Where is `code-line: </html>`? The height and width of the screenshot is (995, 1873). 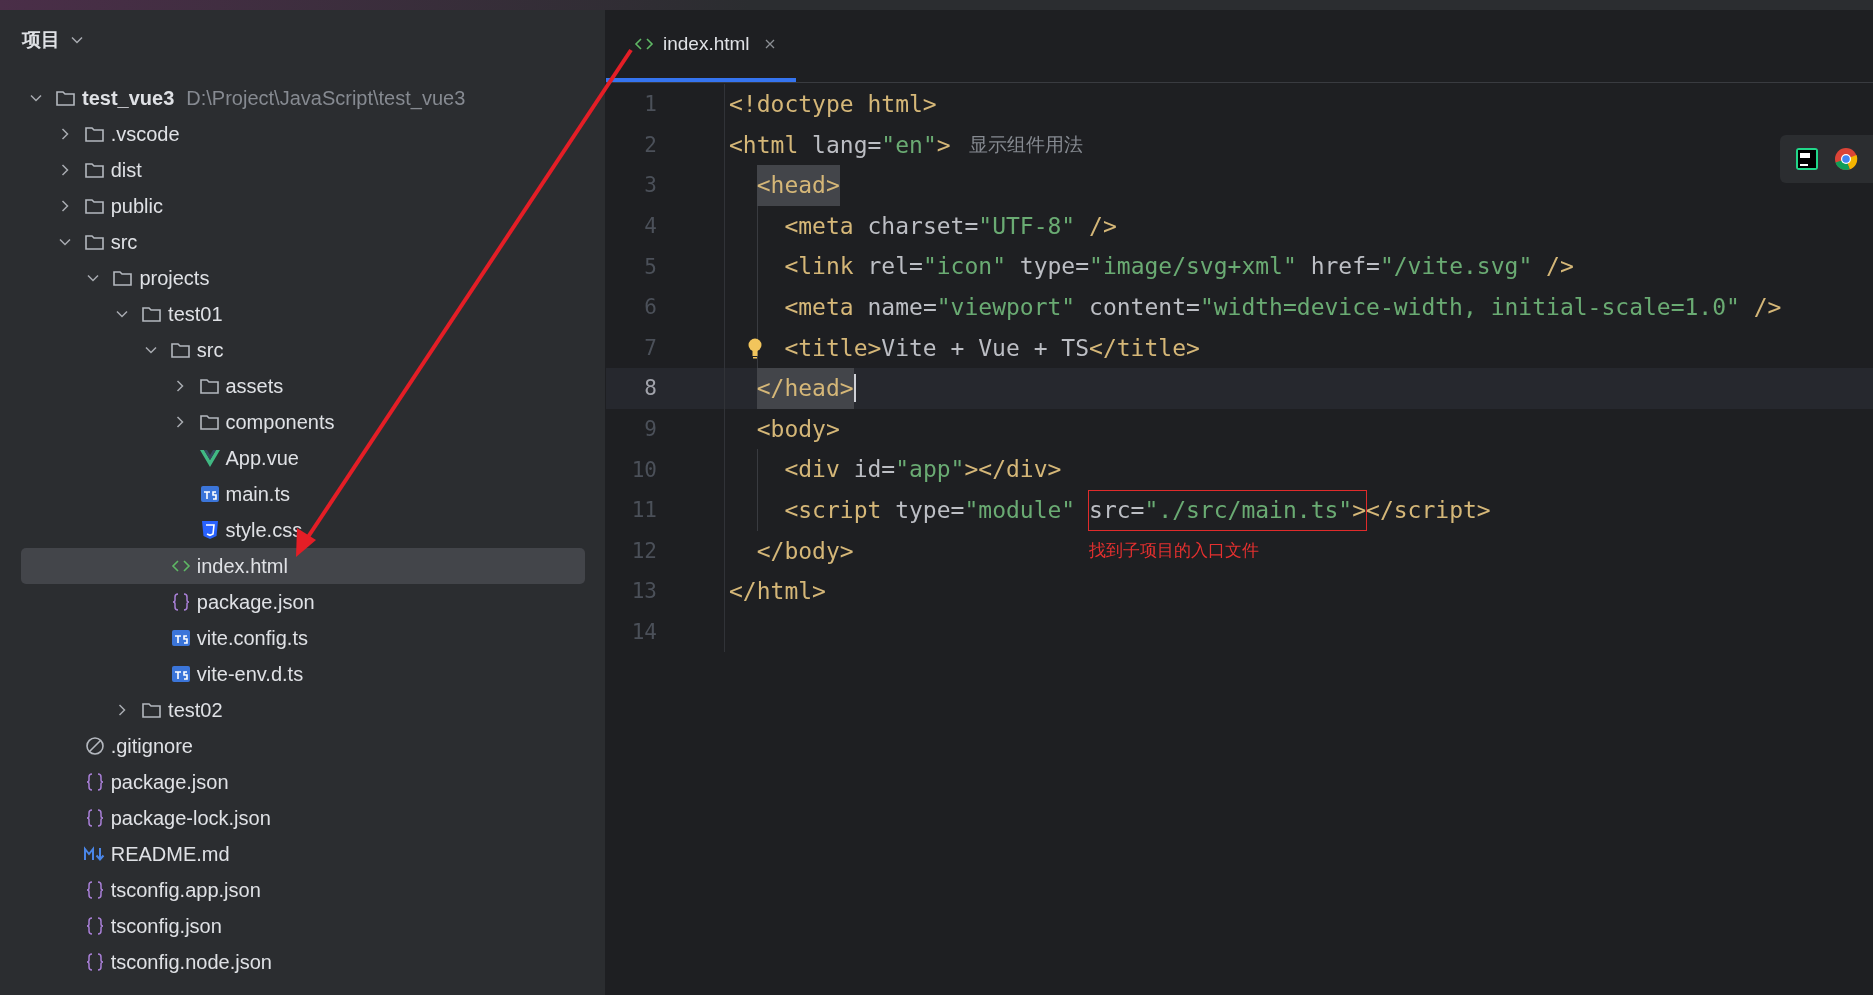
code-line: </html> is located at coordinates (777, 592).